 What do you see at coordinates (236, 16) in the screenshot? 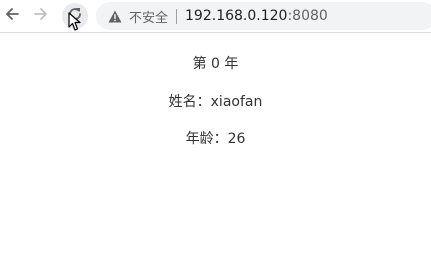
I see `url-host: 192.168.0.120` at bounding box center [236, 16].